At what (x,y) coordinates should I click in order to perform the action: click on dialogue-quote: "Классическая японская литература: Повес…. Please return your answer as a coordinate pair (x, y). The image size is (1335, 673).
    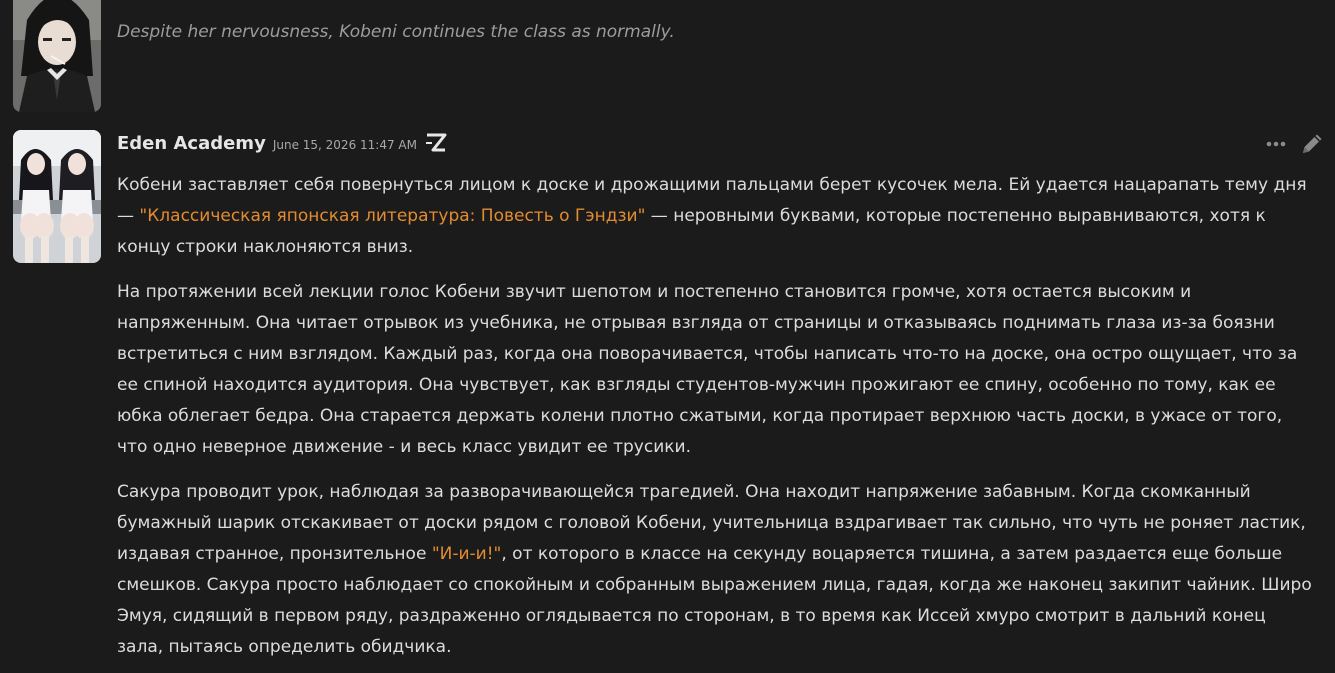
    Looking at the image, I should click on (392, 216).